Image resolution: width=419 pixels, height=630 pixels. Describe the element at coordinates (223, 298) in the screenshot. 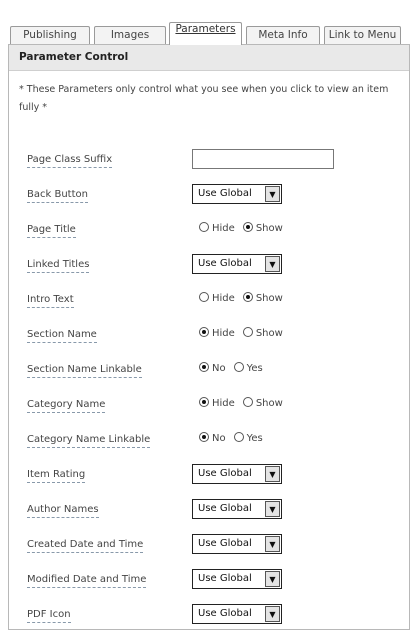

I see `intro-text-option-hide-label: Hide` at that location.